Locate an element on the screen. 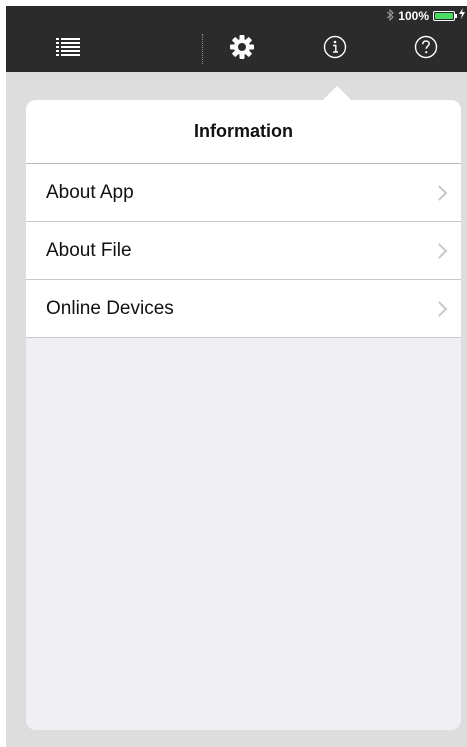  menu-item-label: Online Devices is located at coordinates (110, 308).